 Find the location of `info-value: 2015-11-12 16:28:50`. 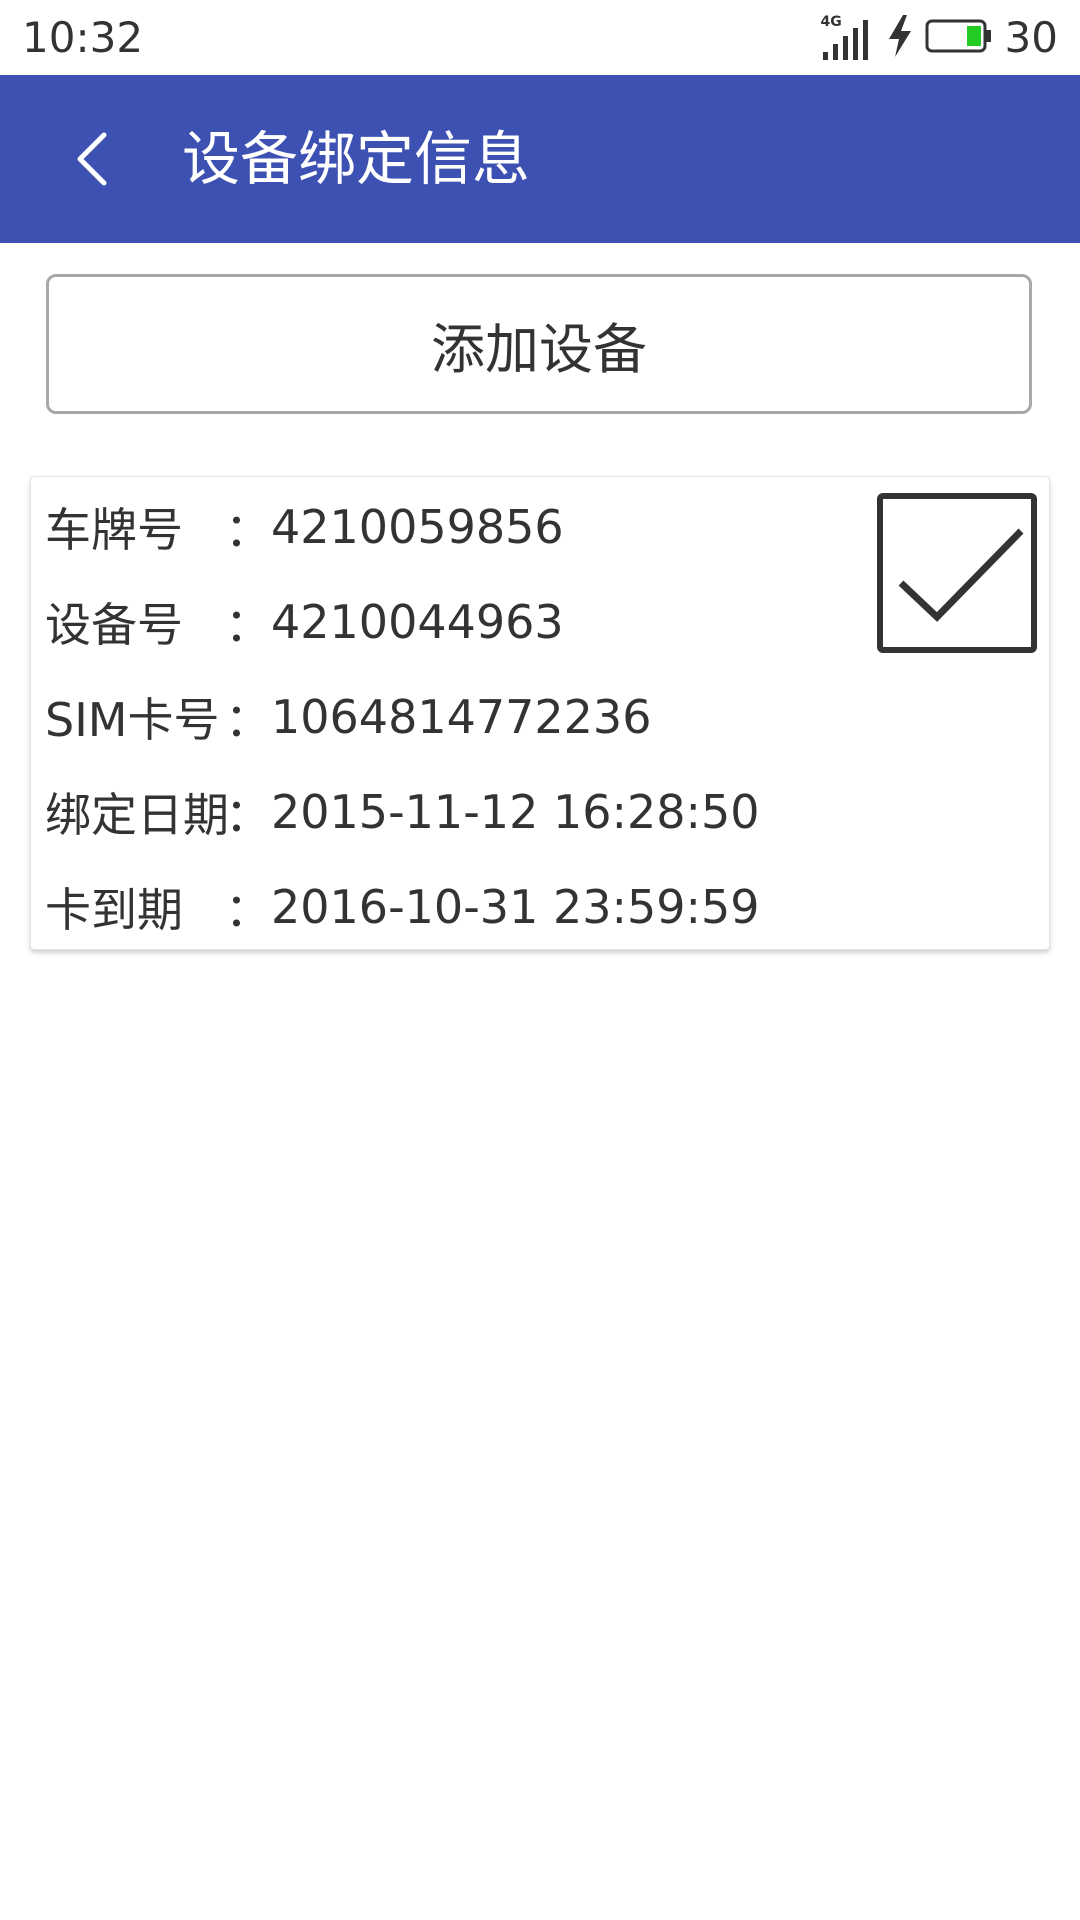

info-value: 2015-11-12 16:28:50 is located at coordinates (515, 812).